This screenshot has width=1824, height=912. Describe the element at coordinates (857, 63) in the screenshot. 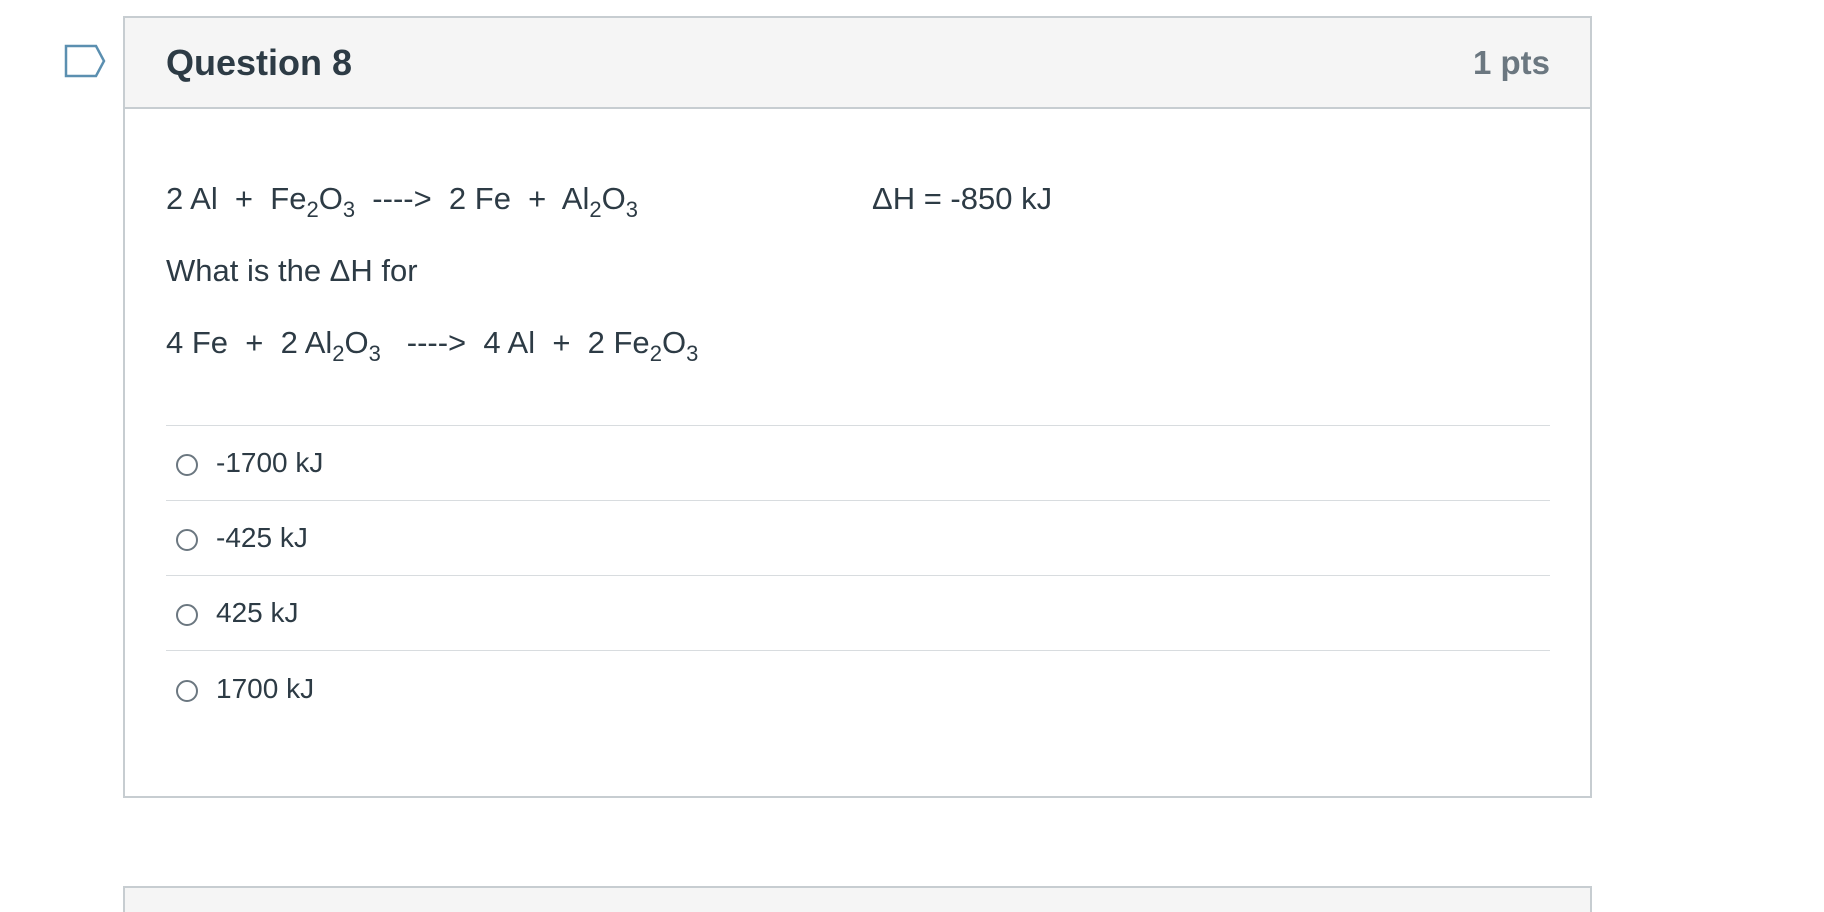

I see `question-header: Question 8 1 pts` at that location.